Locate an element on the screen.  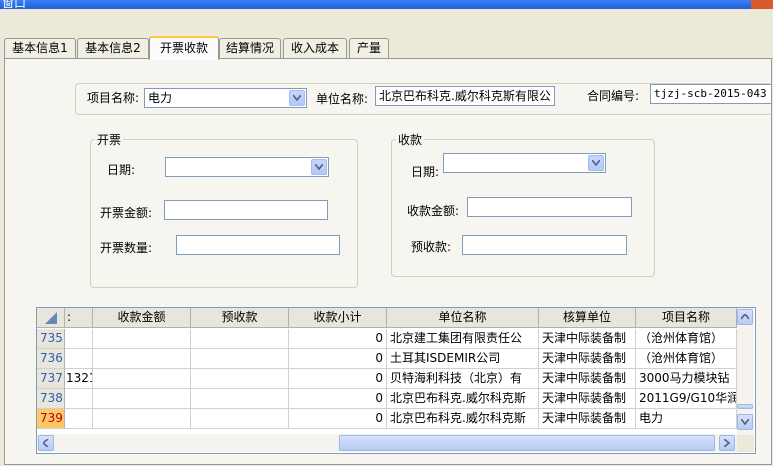
invoice-qty-label: 开票数量: is located at coordinates (126, 248).